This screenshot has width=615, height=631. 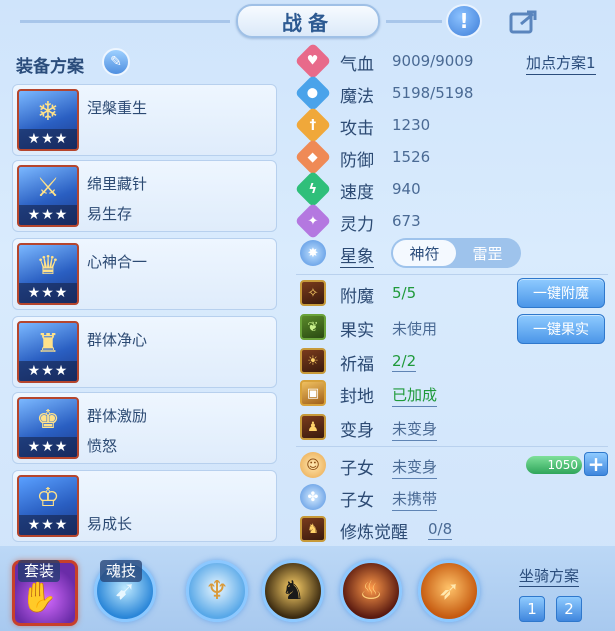 I want to click on card-subtitle: 易成长, so click(x=110, y=524).